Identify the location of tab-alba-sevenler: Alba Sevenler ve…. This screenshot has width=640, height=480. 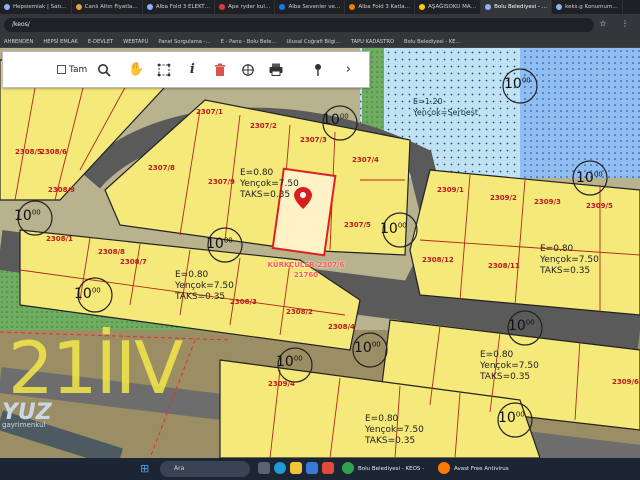
(310, 7).